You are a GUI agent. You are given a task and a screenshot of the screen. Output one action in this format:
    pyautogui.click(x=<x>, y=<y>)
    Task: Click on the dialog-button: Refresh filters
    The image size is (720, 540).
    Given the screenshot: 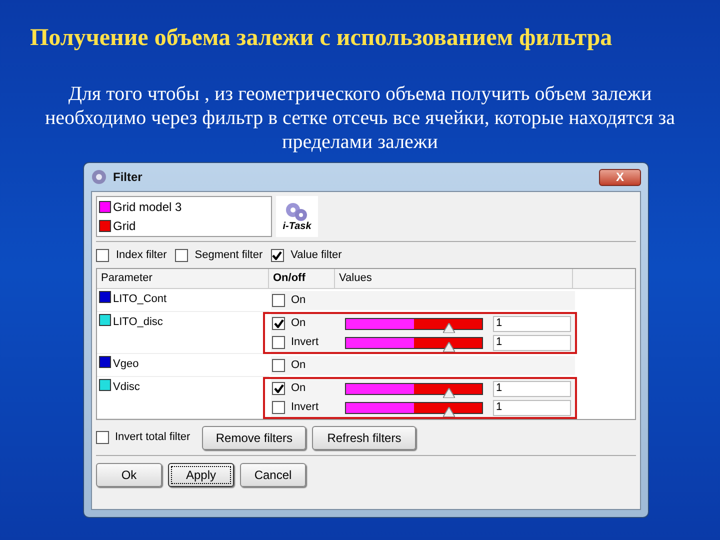 What is the action you would take?
    pyautogui.click(x=364, y=438)
    